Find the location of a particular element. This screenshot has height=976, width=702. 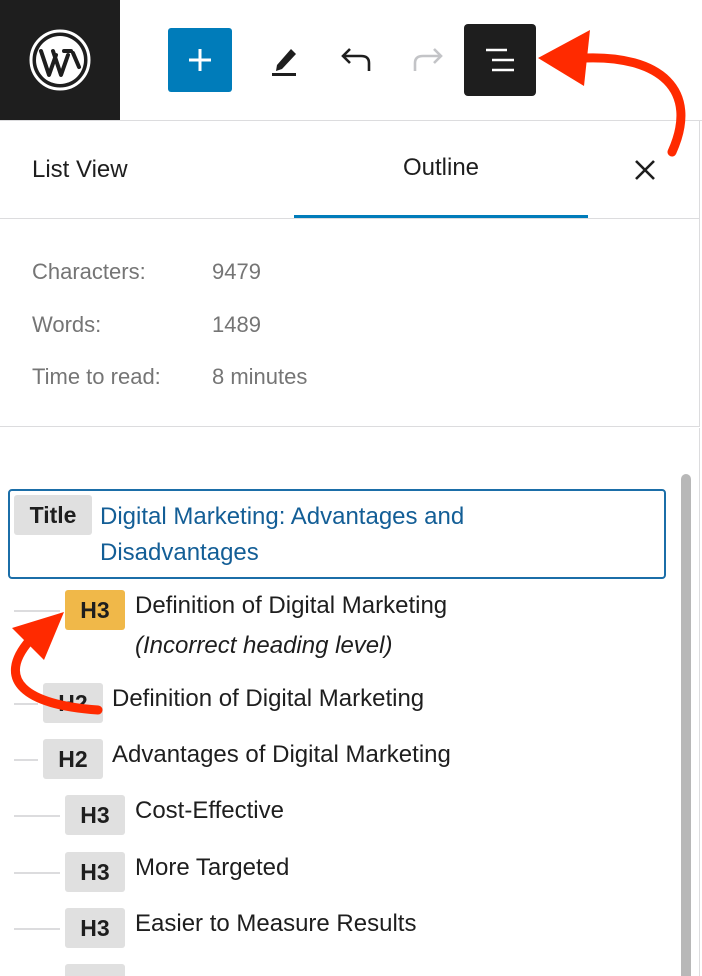

tools-button is located at coordinates (284, 60).